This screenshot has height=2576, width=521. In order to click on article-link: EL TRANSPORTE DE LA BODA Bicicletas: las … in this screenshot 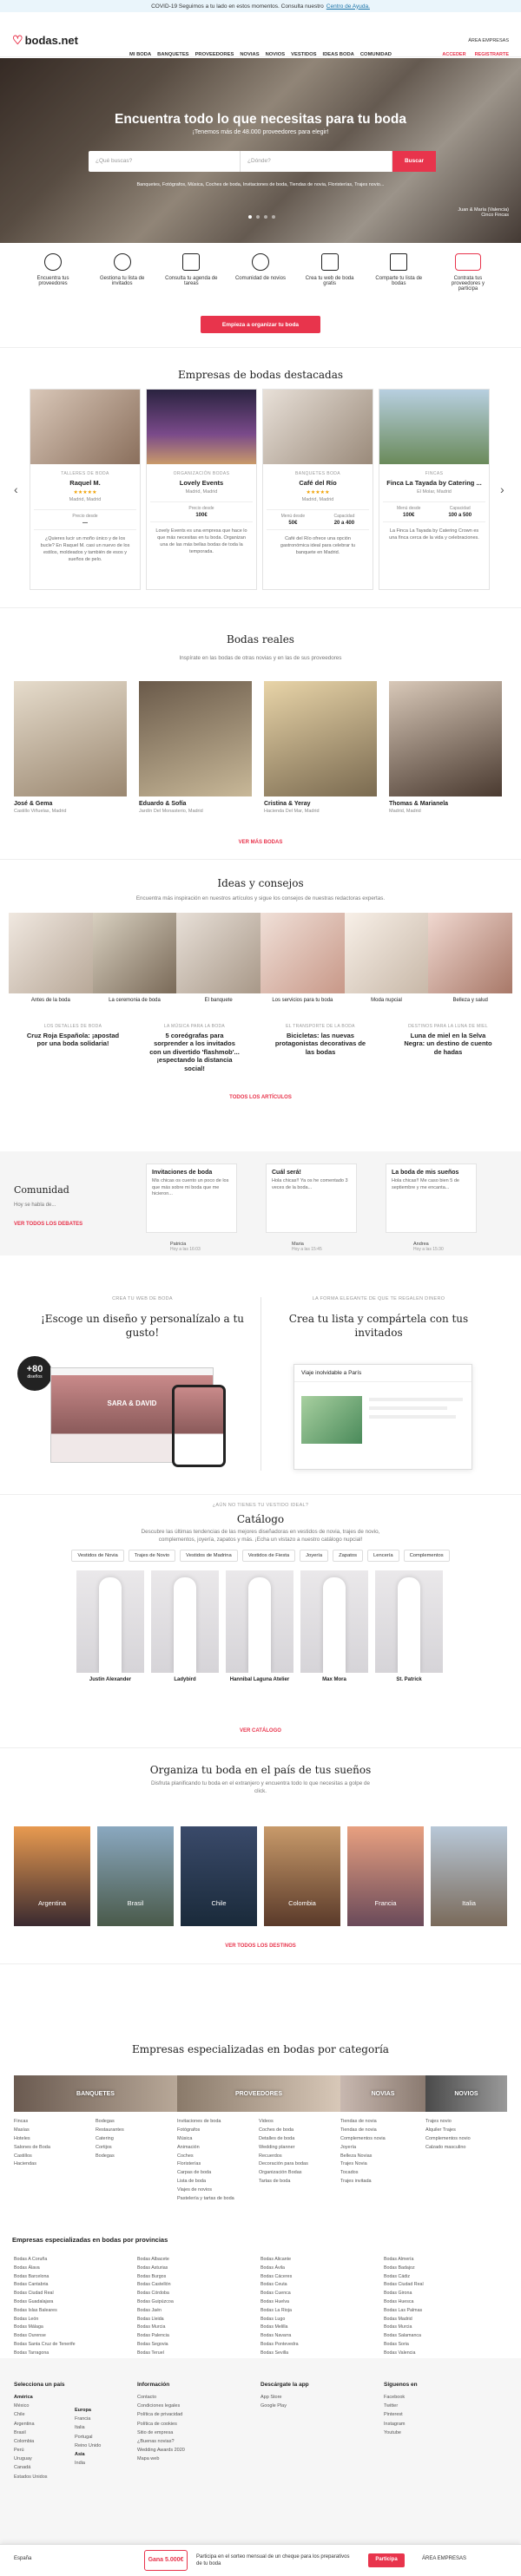, I will do `click(320, 1040)`.